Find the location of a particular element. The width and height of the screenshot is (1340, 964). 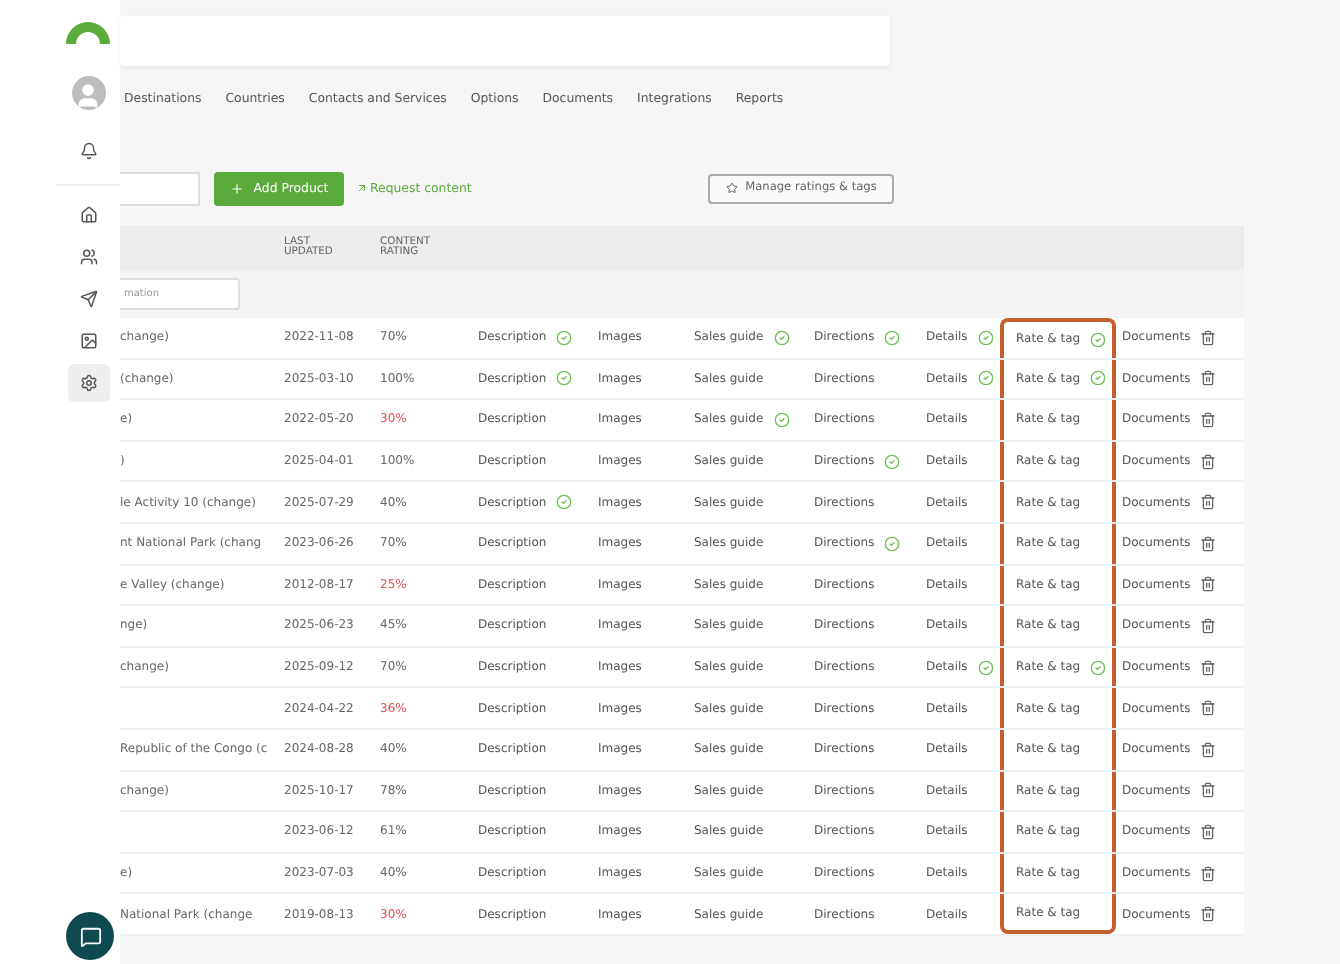

chat-icon is located at coordinates (90, 936).